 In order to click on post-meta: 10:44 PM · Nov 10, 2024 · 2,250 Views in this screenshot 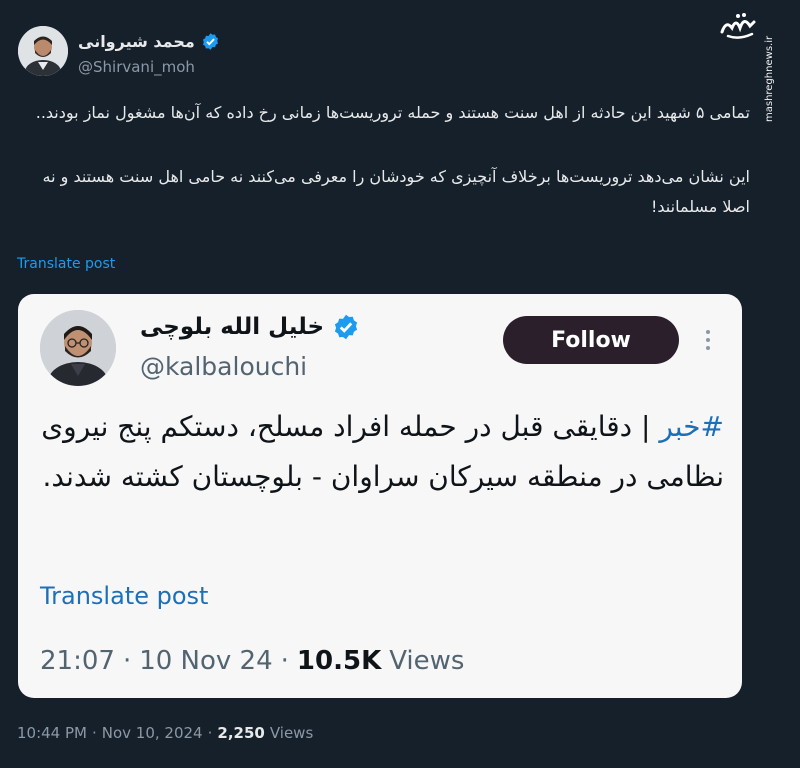, I will do `click(165, 733)`.